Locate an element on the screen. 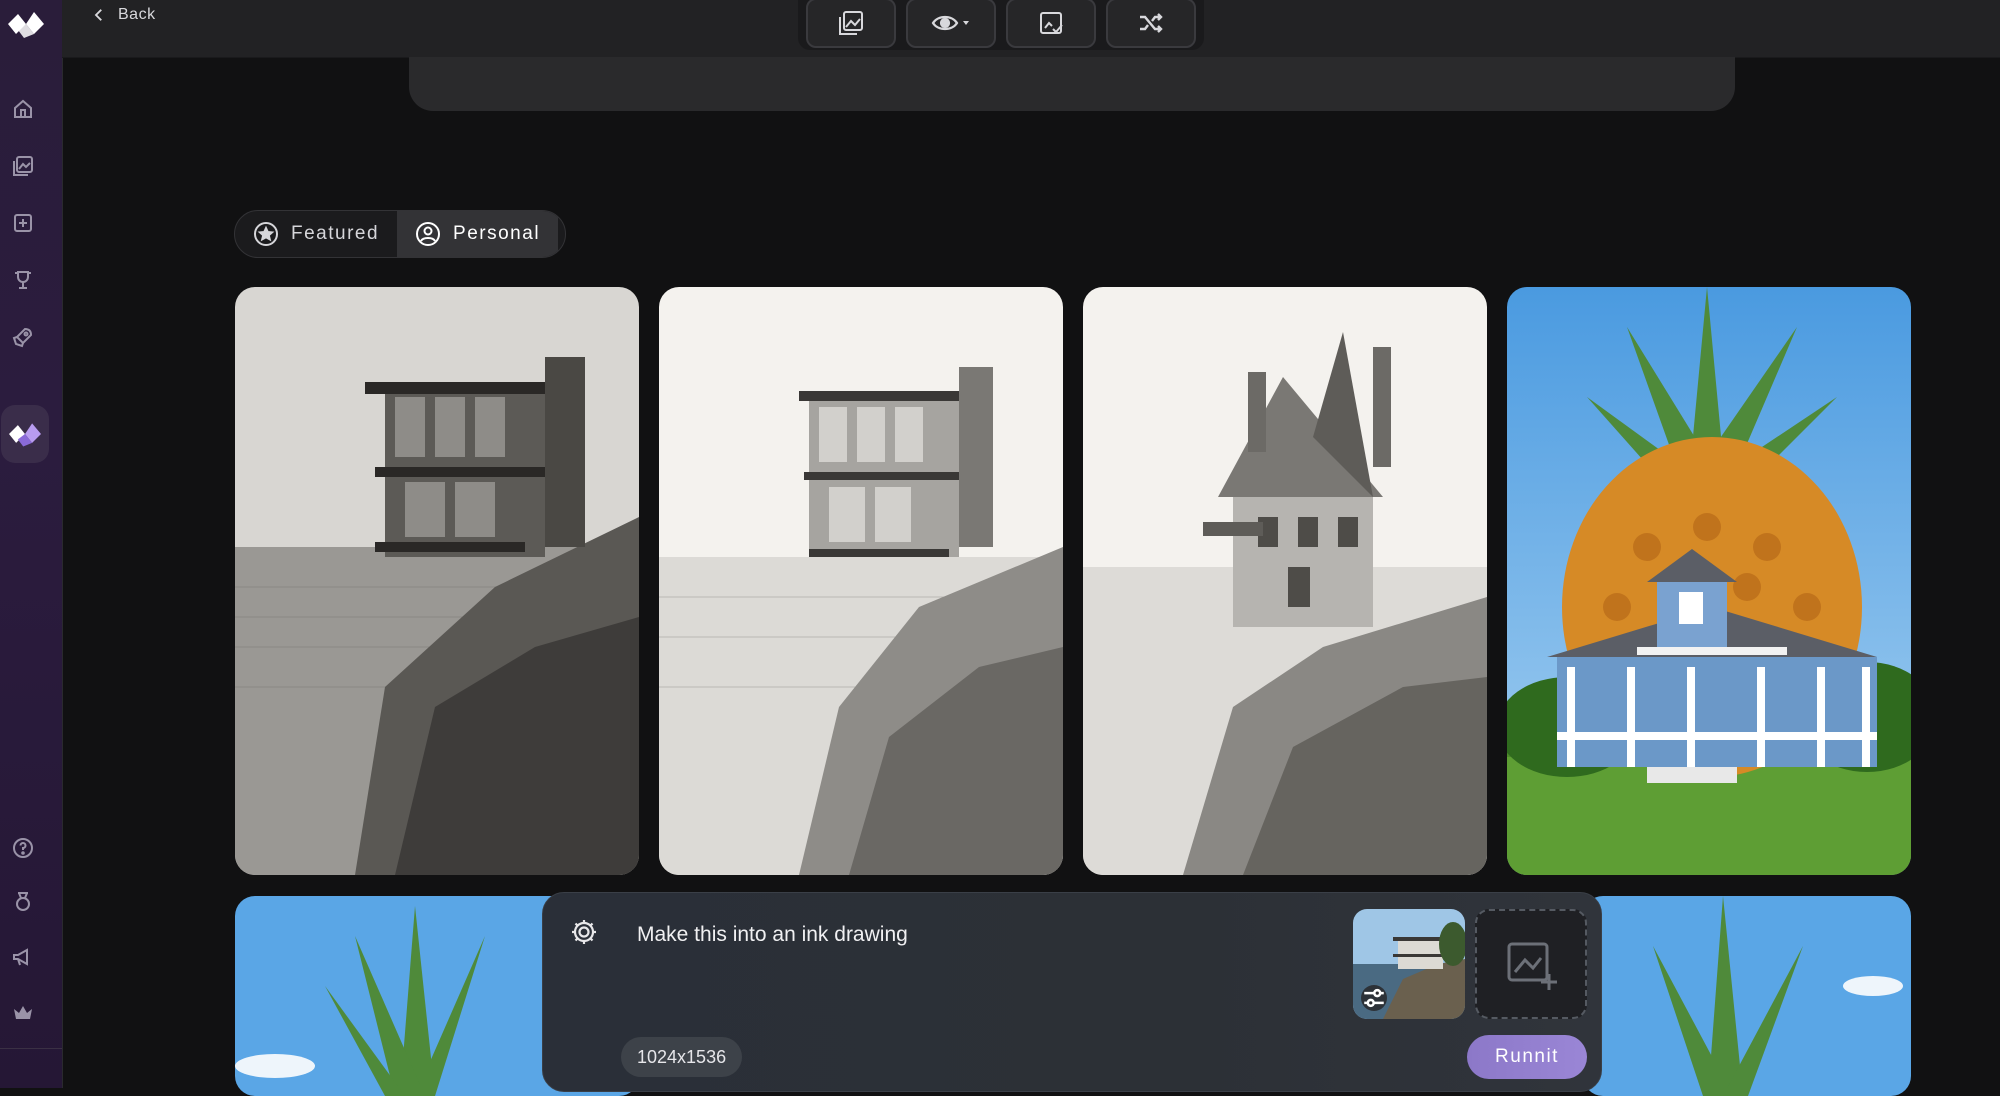 The image size is (2000, 1096). image-check-icon is located at coordinates (1051, 23).